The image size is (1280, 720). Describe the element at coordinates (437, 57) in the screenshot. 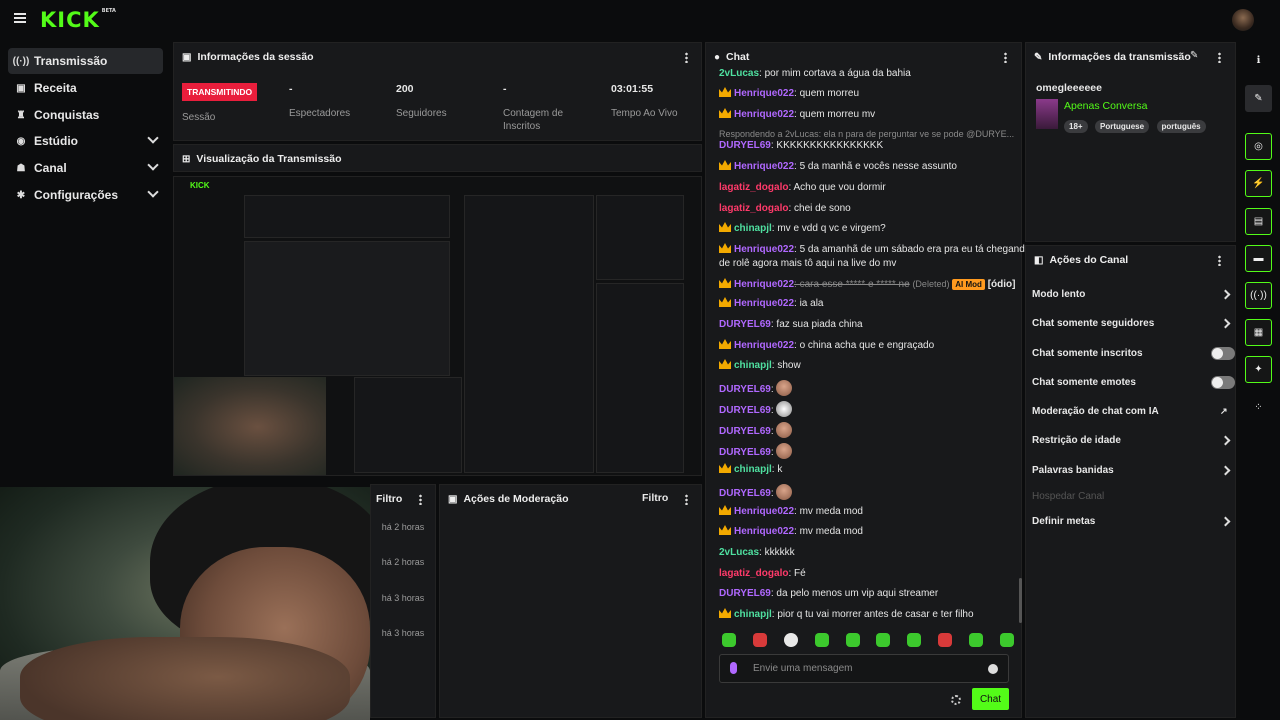

I see `panel-header: ▣ Informações da sessão` at that location.